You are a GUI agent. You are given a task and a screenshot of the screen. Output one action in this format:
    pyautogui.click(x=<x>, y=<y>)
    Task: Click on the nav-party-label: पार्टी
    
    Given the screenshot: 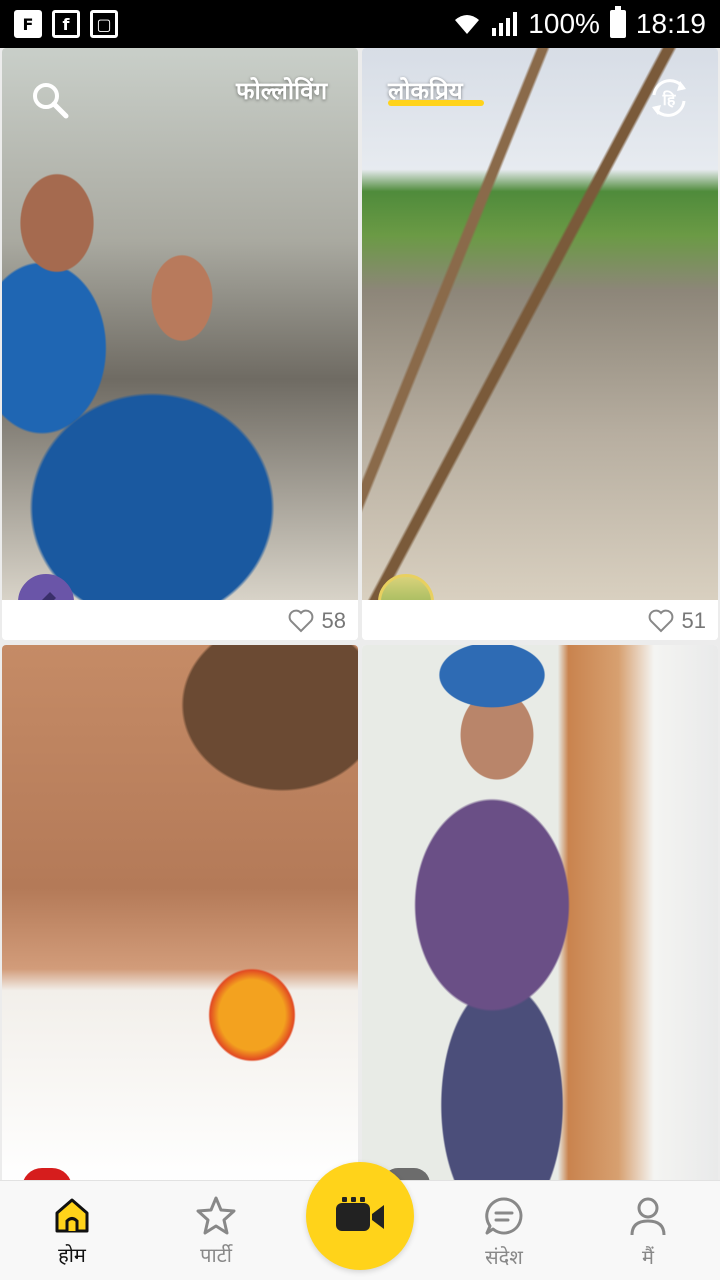 What is the action you would take?
    pyautogui.click(x=216, y=1255)
    